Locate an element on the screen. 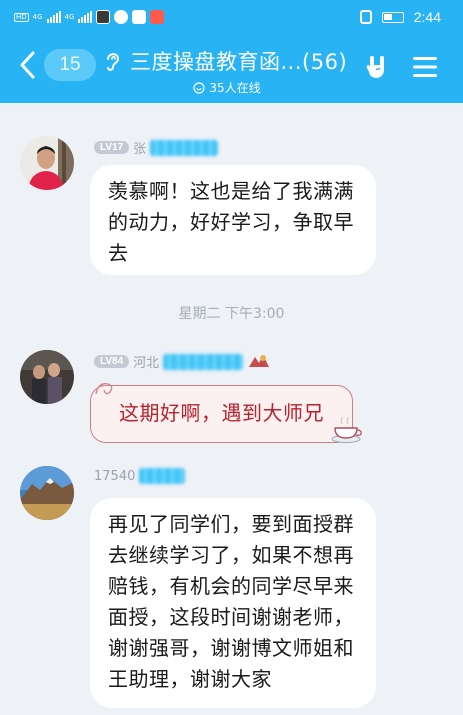  status-bar: HD 4G 4G 2:44 is located at coordinates (231, 17).